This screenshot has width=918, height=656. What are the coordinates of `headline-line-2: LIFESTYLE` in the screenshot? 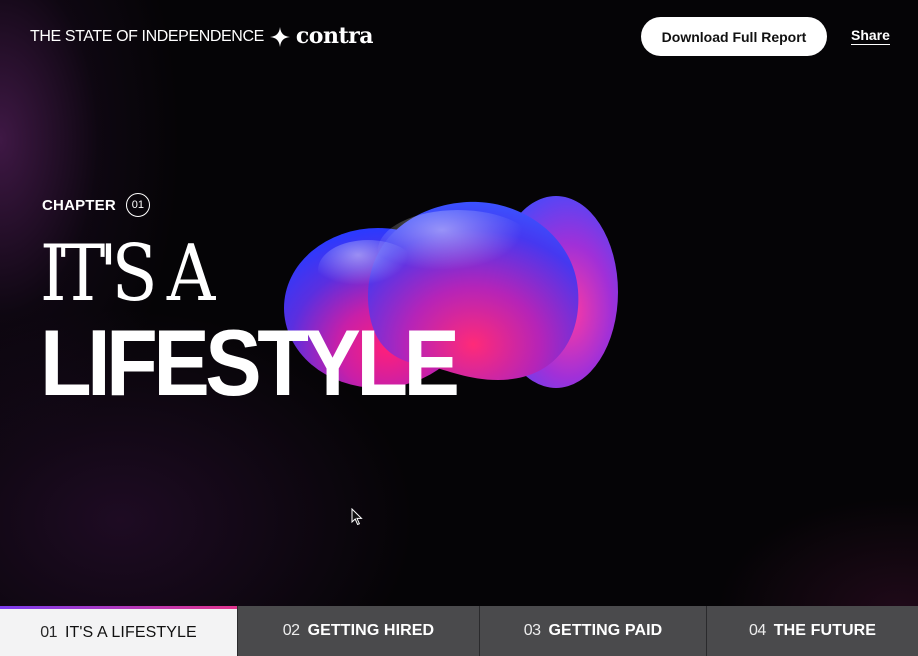 It's located at (250, 362).